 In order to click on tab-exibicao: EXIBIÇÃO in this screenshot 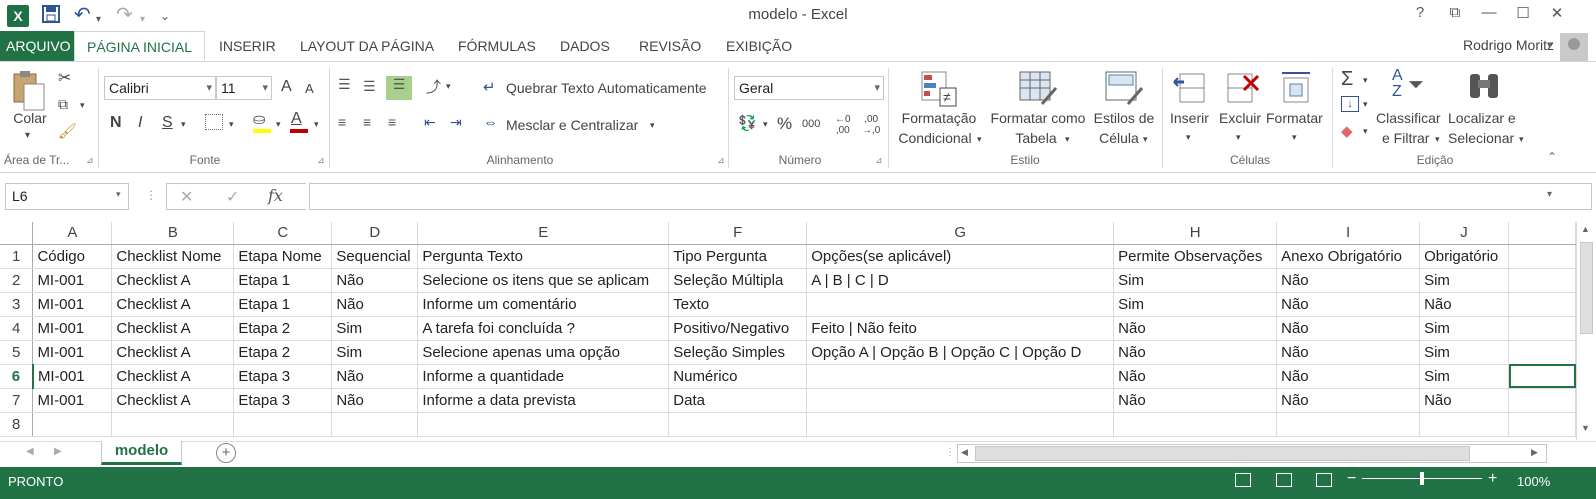, I will do `click(759, 46)`.